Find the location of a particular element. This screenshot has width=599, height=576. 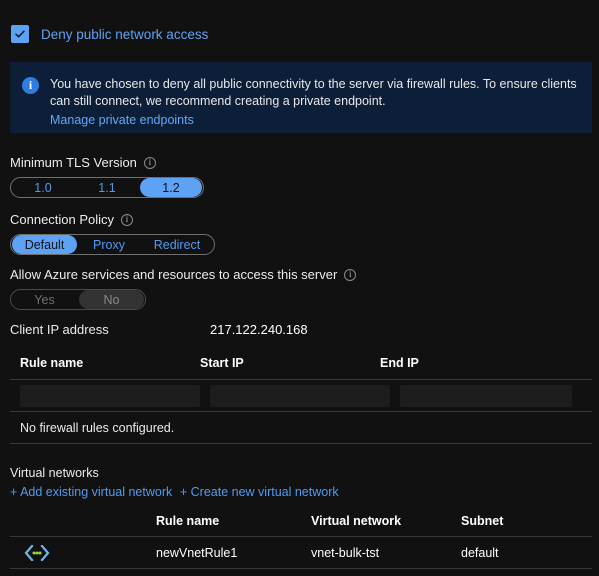

deny-public-network-access-row: Deny public network access is located at coordinates (299, 24).